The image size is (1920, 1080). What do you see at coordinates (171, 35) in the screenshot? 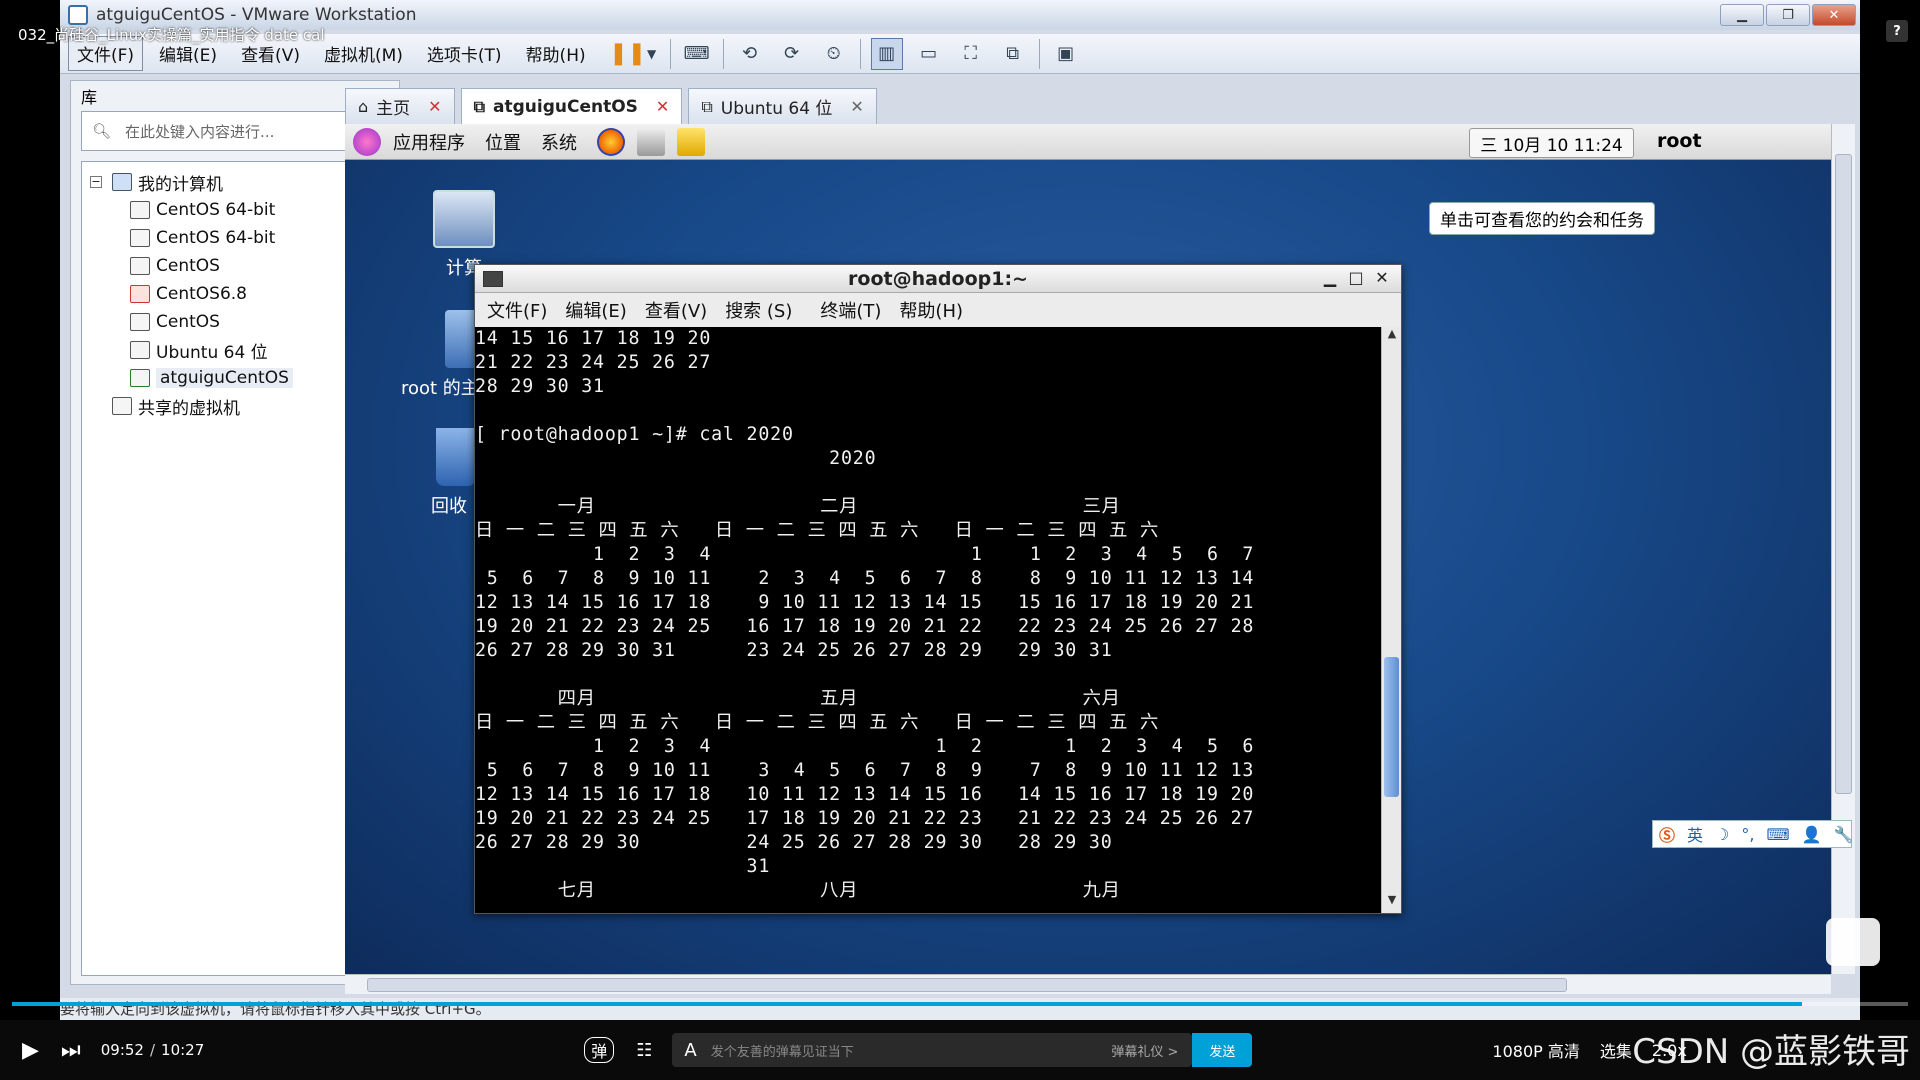
I see `video-title: 032_尚硅谷_Linux实操篇_实用指令 date cal` at bounding box center [171, 35].